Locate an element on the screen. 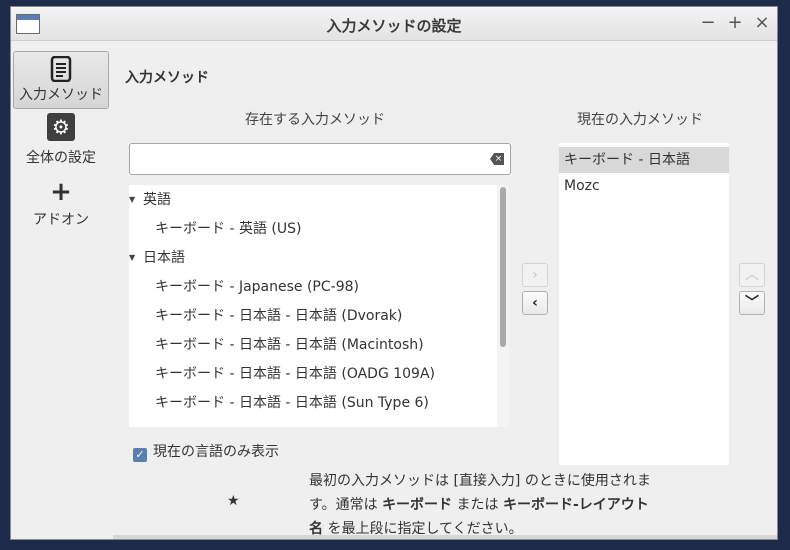  search-field: × is located at coordinates (320, 159).